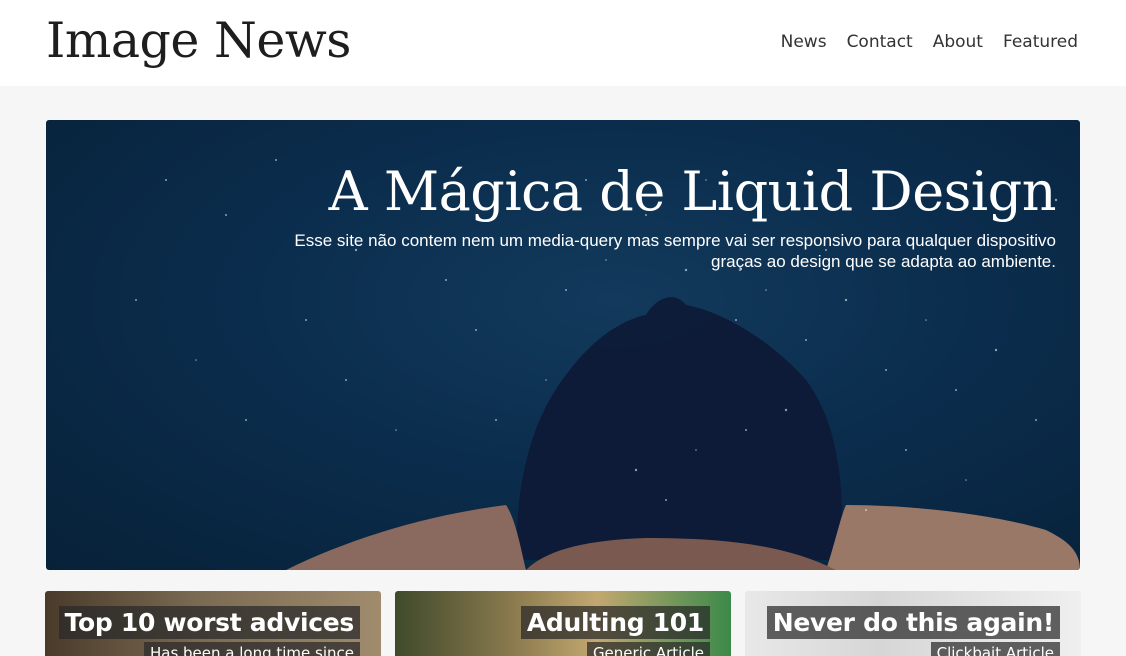  Describe the element at coordinates (880, 42) in the screenshot. I see `nav-link-contact: Contact` at that location.